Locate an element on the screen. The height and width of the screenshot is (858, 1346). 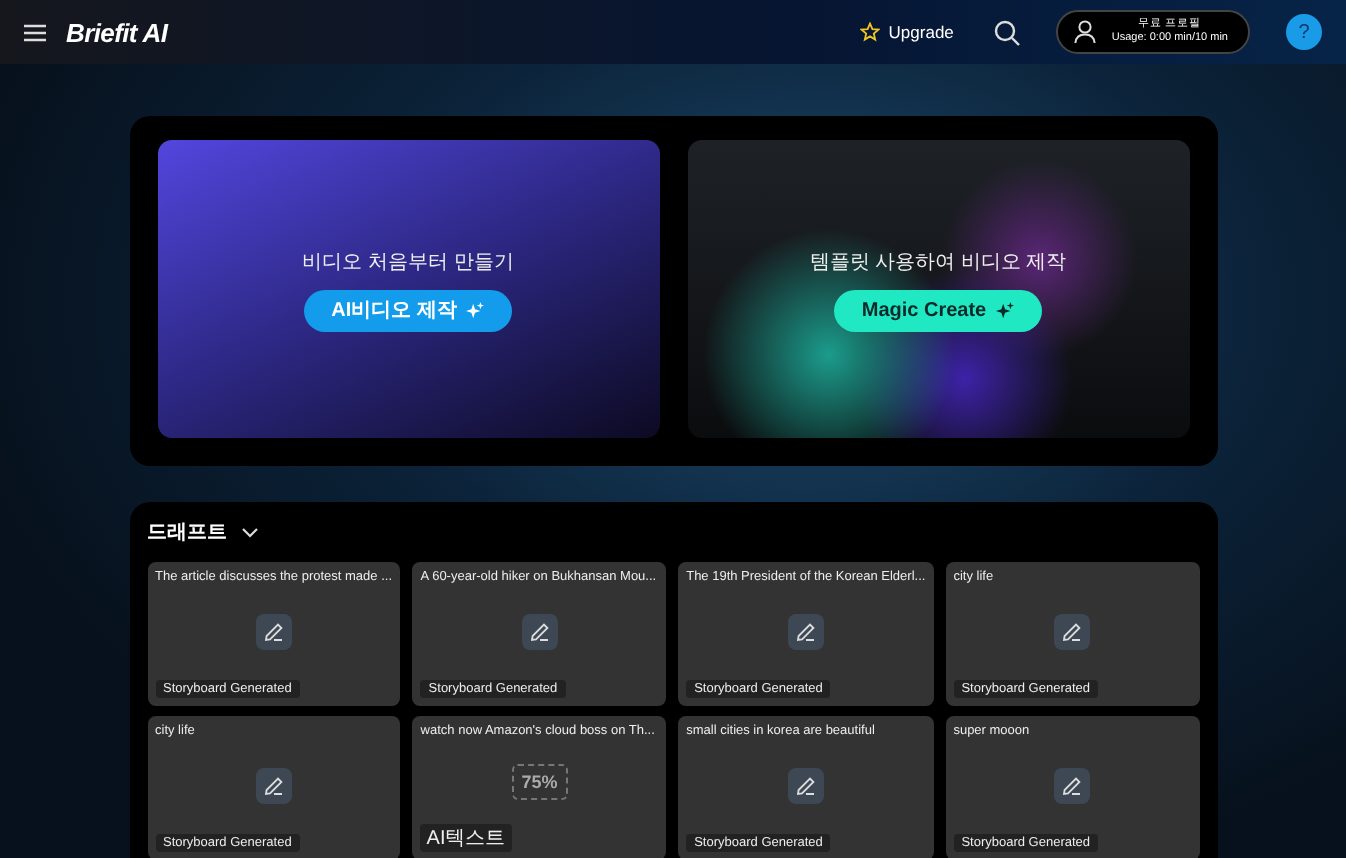
card-caption: 템플릿 사용하여 비디오 제작 is located at coordinates (938, 262).